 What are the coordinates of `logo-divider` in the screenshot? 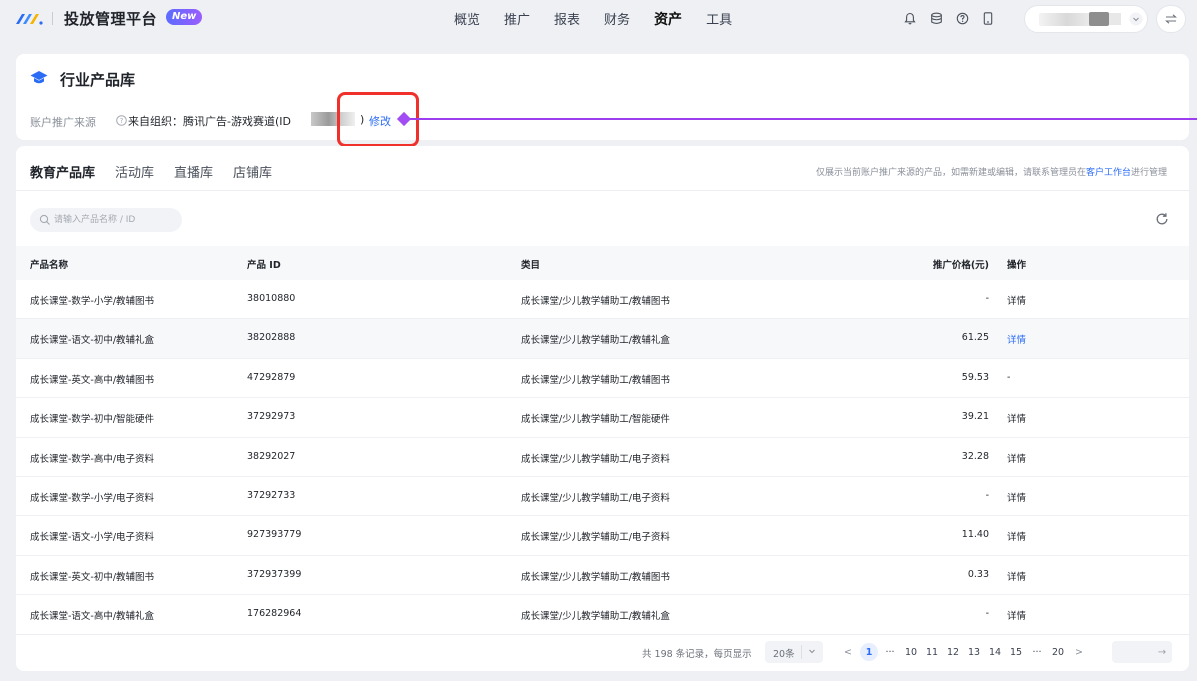 It's located at (52, 18).